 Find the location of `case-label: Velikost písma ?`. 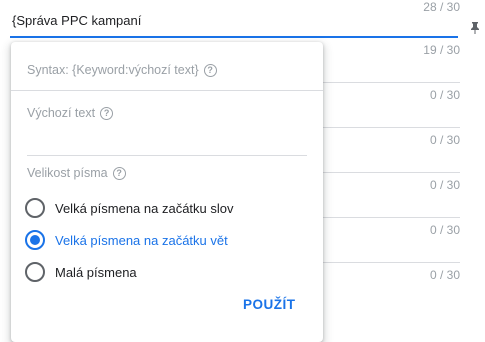

case-label: Velikost písma ? is located at coordinates (76, 173).